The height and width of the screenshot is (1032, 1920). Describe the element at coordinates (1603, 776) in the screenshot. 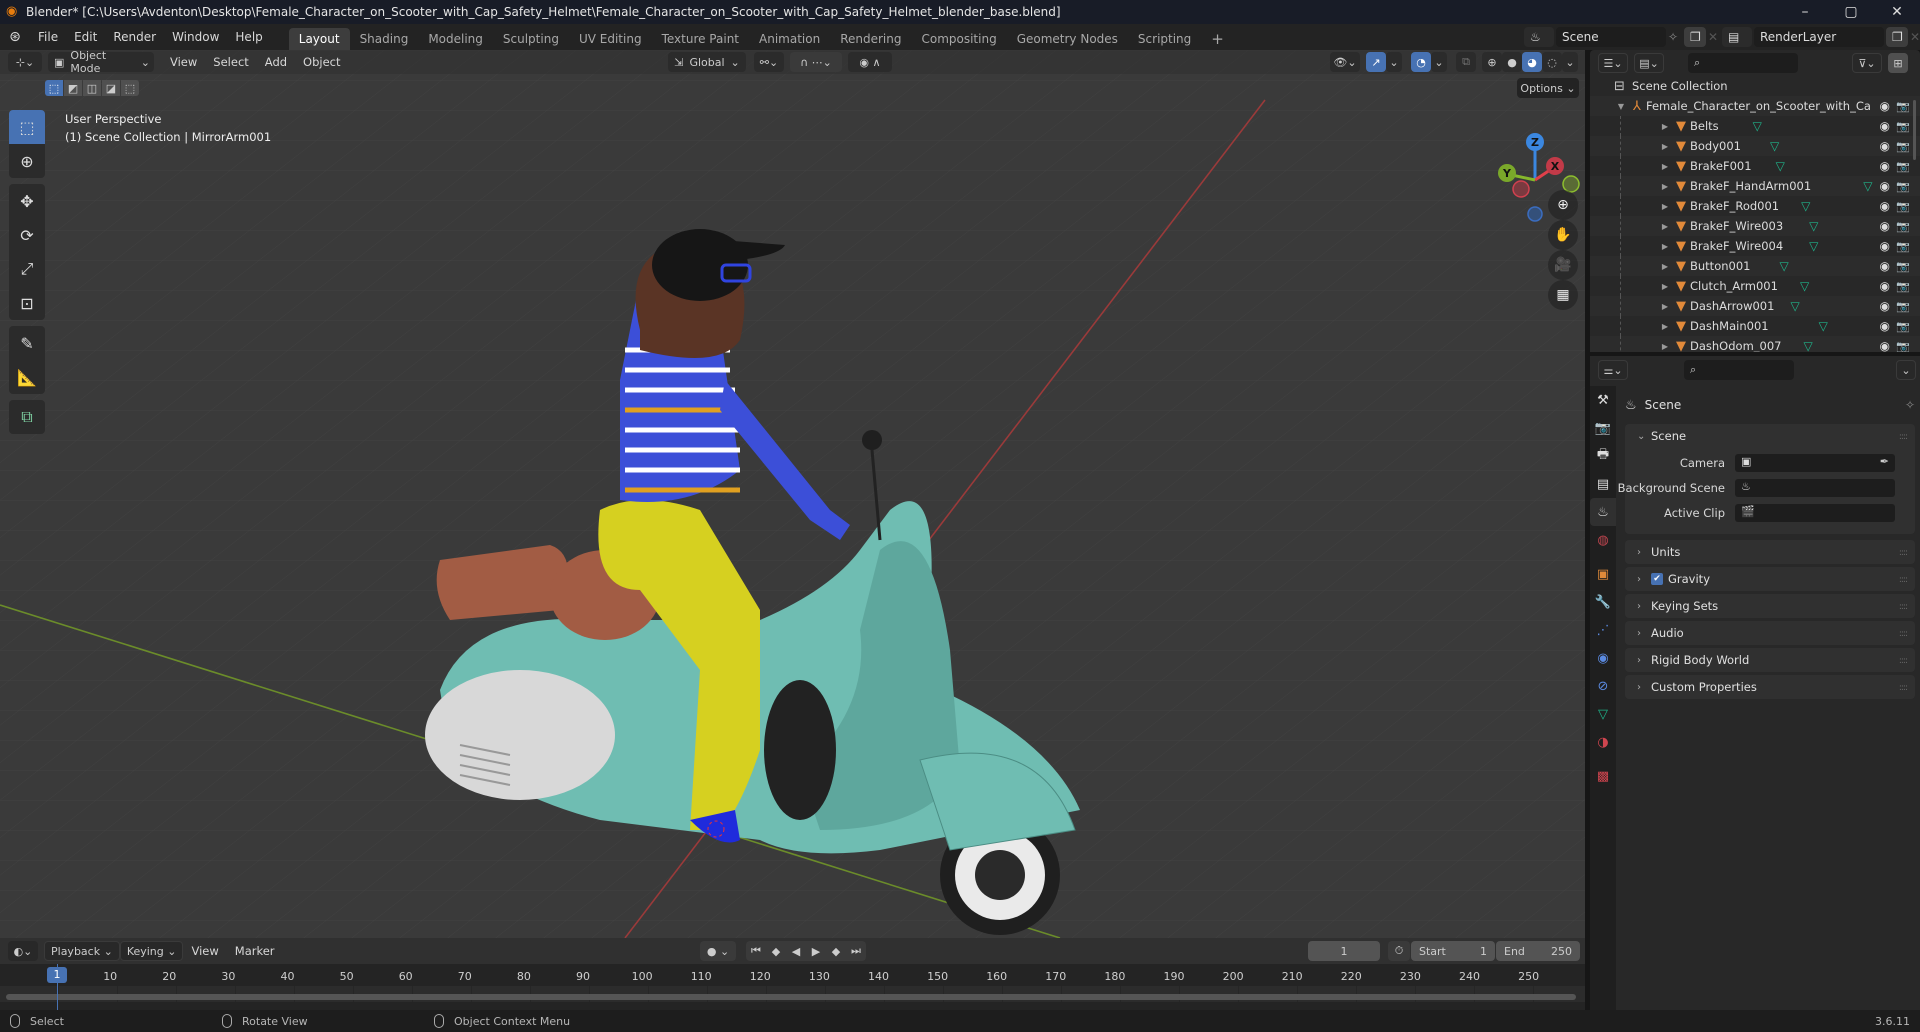

I see `tab-texture-icon: ▩` at that location.